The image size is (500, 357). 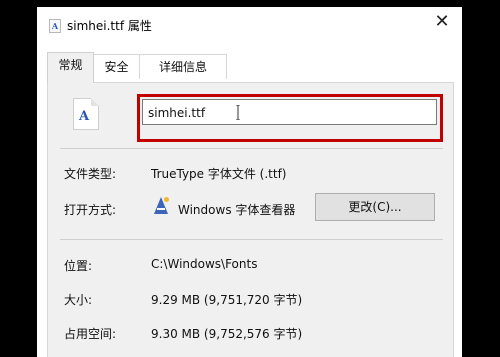 What do you see at coordinates (289, 112) in the screenshot?
I see `filename-field: simhei.ttf` at bounding box center [289, 112].